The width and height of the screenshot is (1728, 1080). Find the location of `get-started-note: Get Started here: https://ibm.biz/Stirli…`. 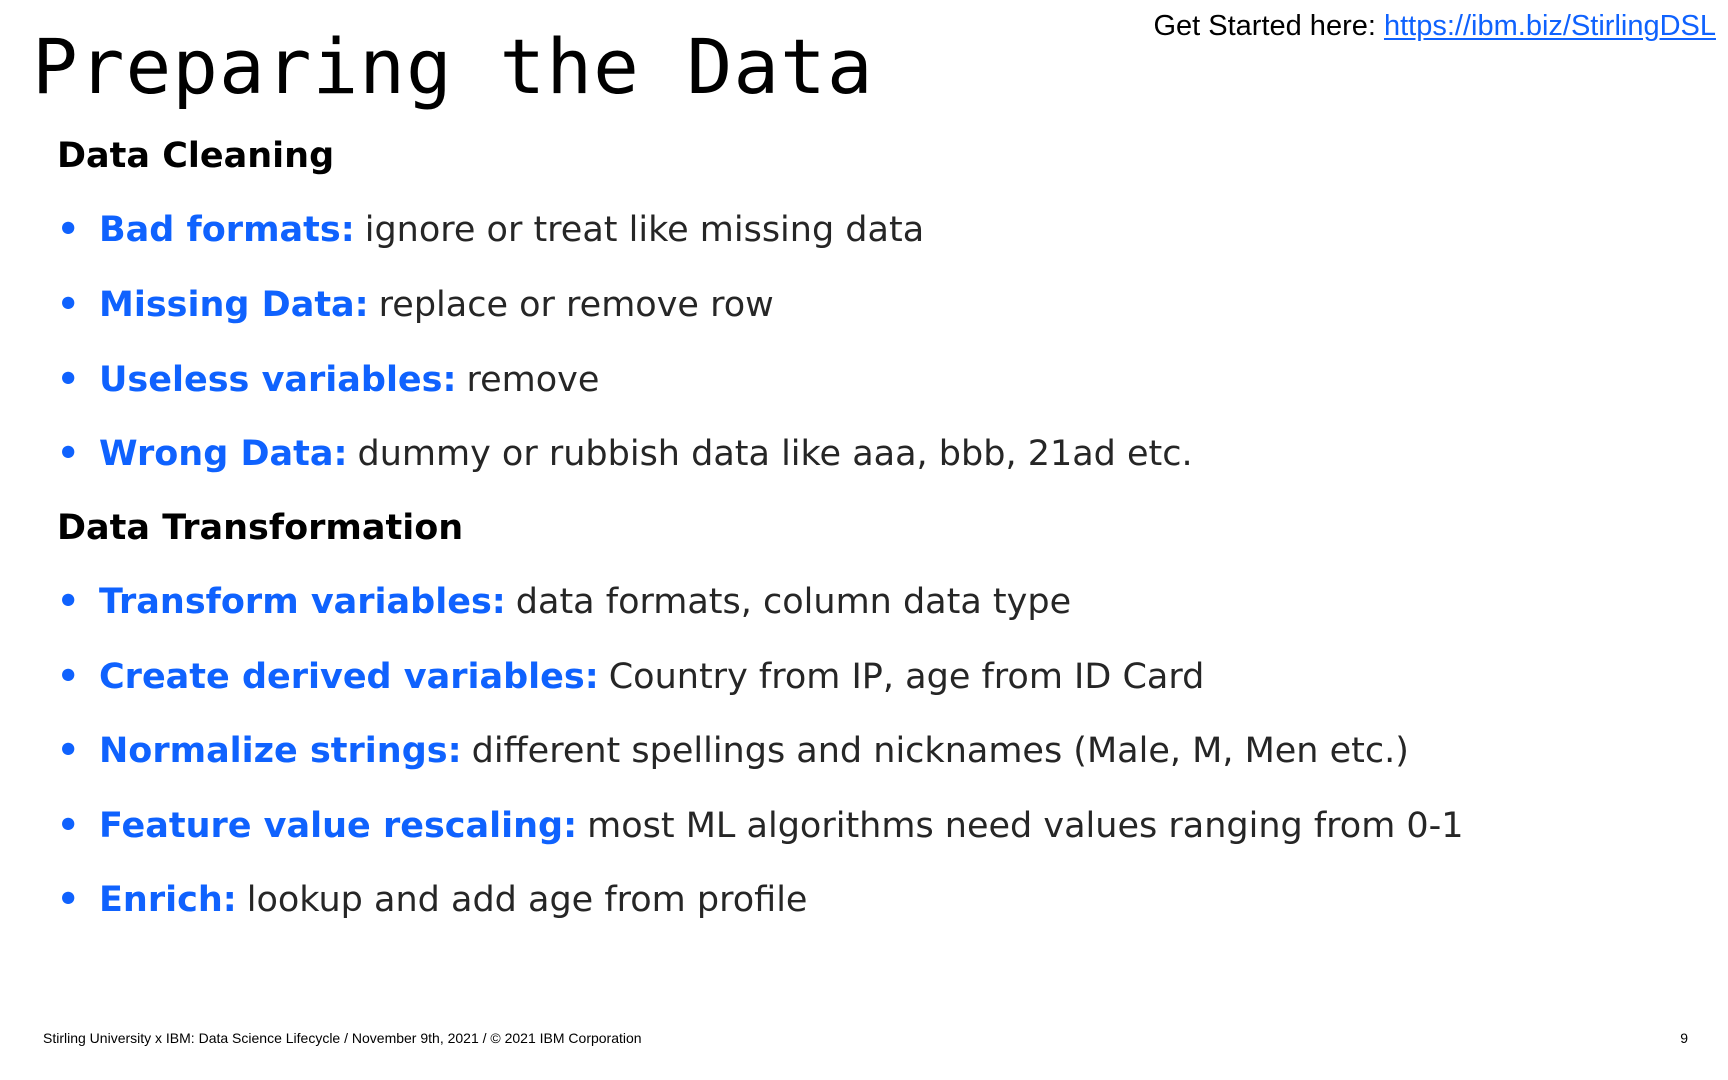

get-started-note: Get Started here: https://ibm.biz/Stirli… is located at coordinates (1434, 26).